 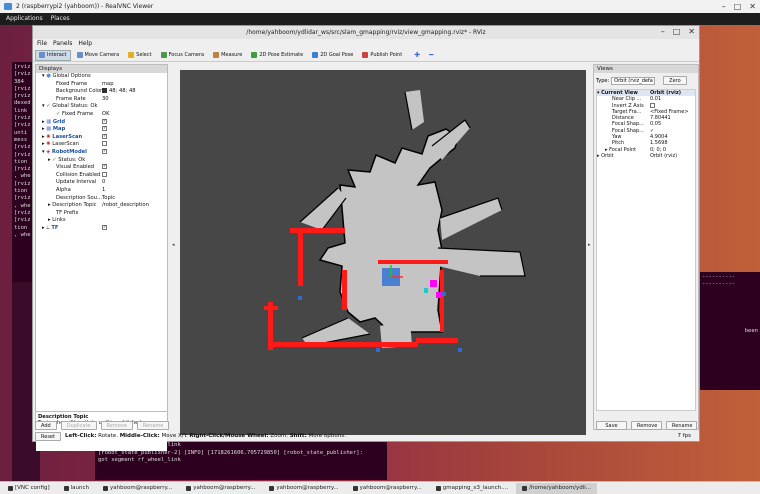 I want to click on plus-icon: ✚, so click(x=417, y=55).